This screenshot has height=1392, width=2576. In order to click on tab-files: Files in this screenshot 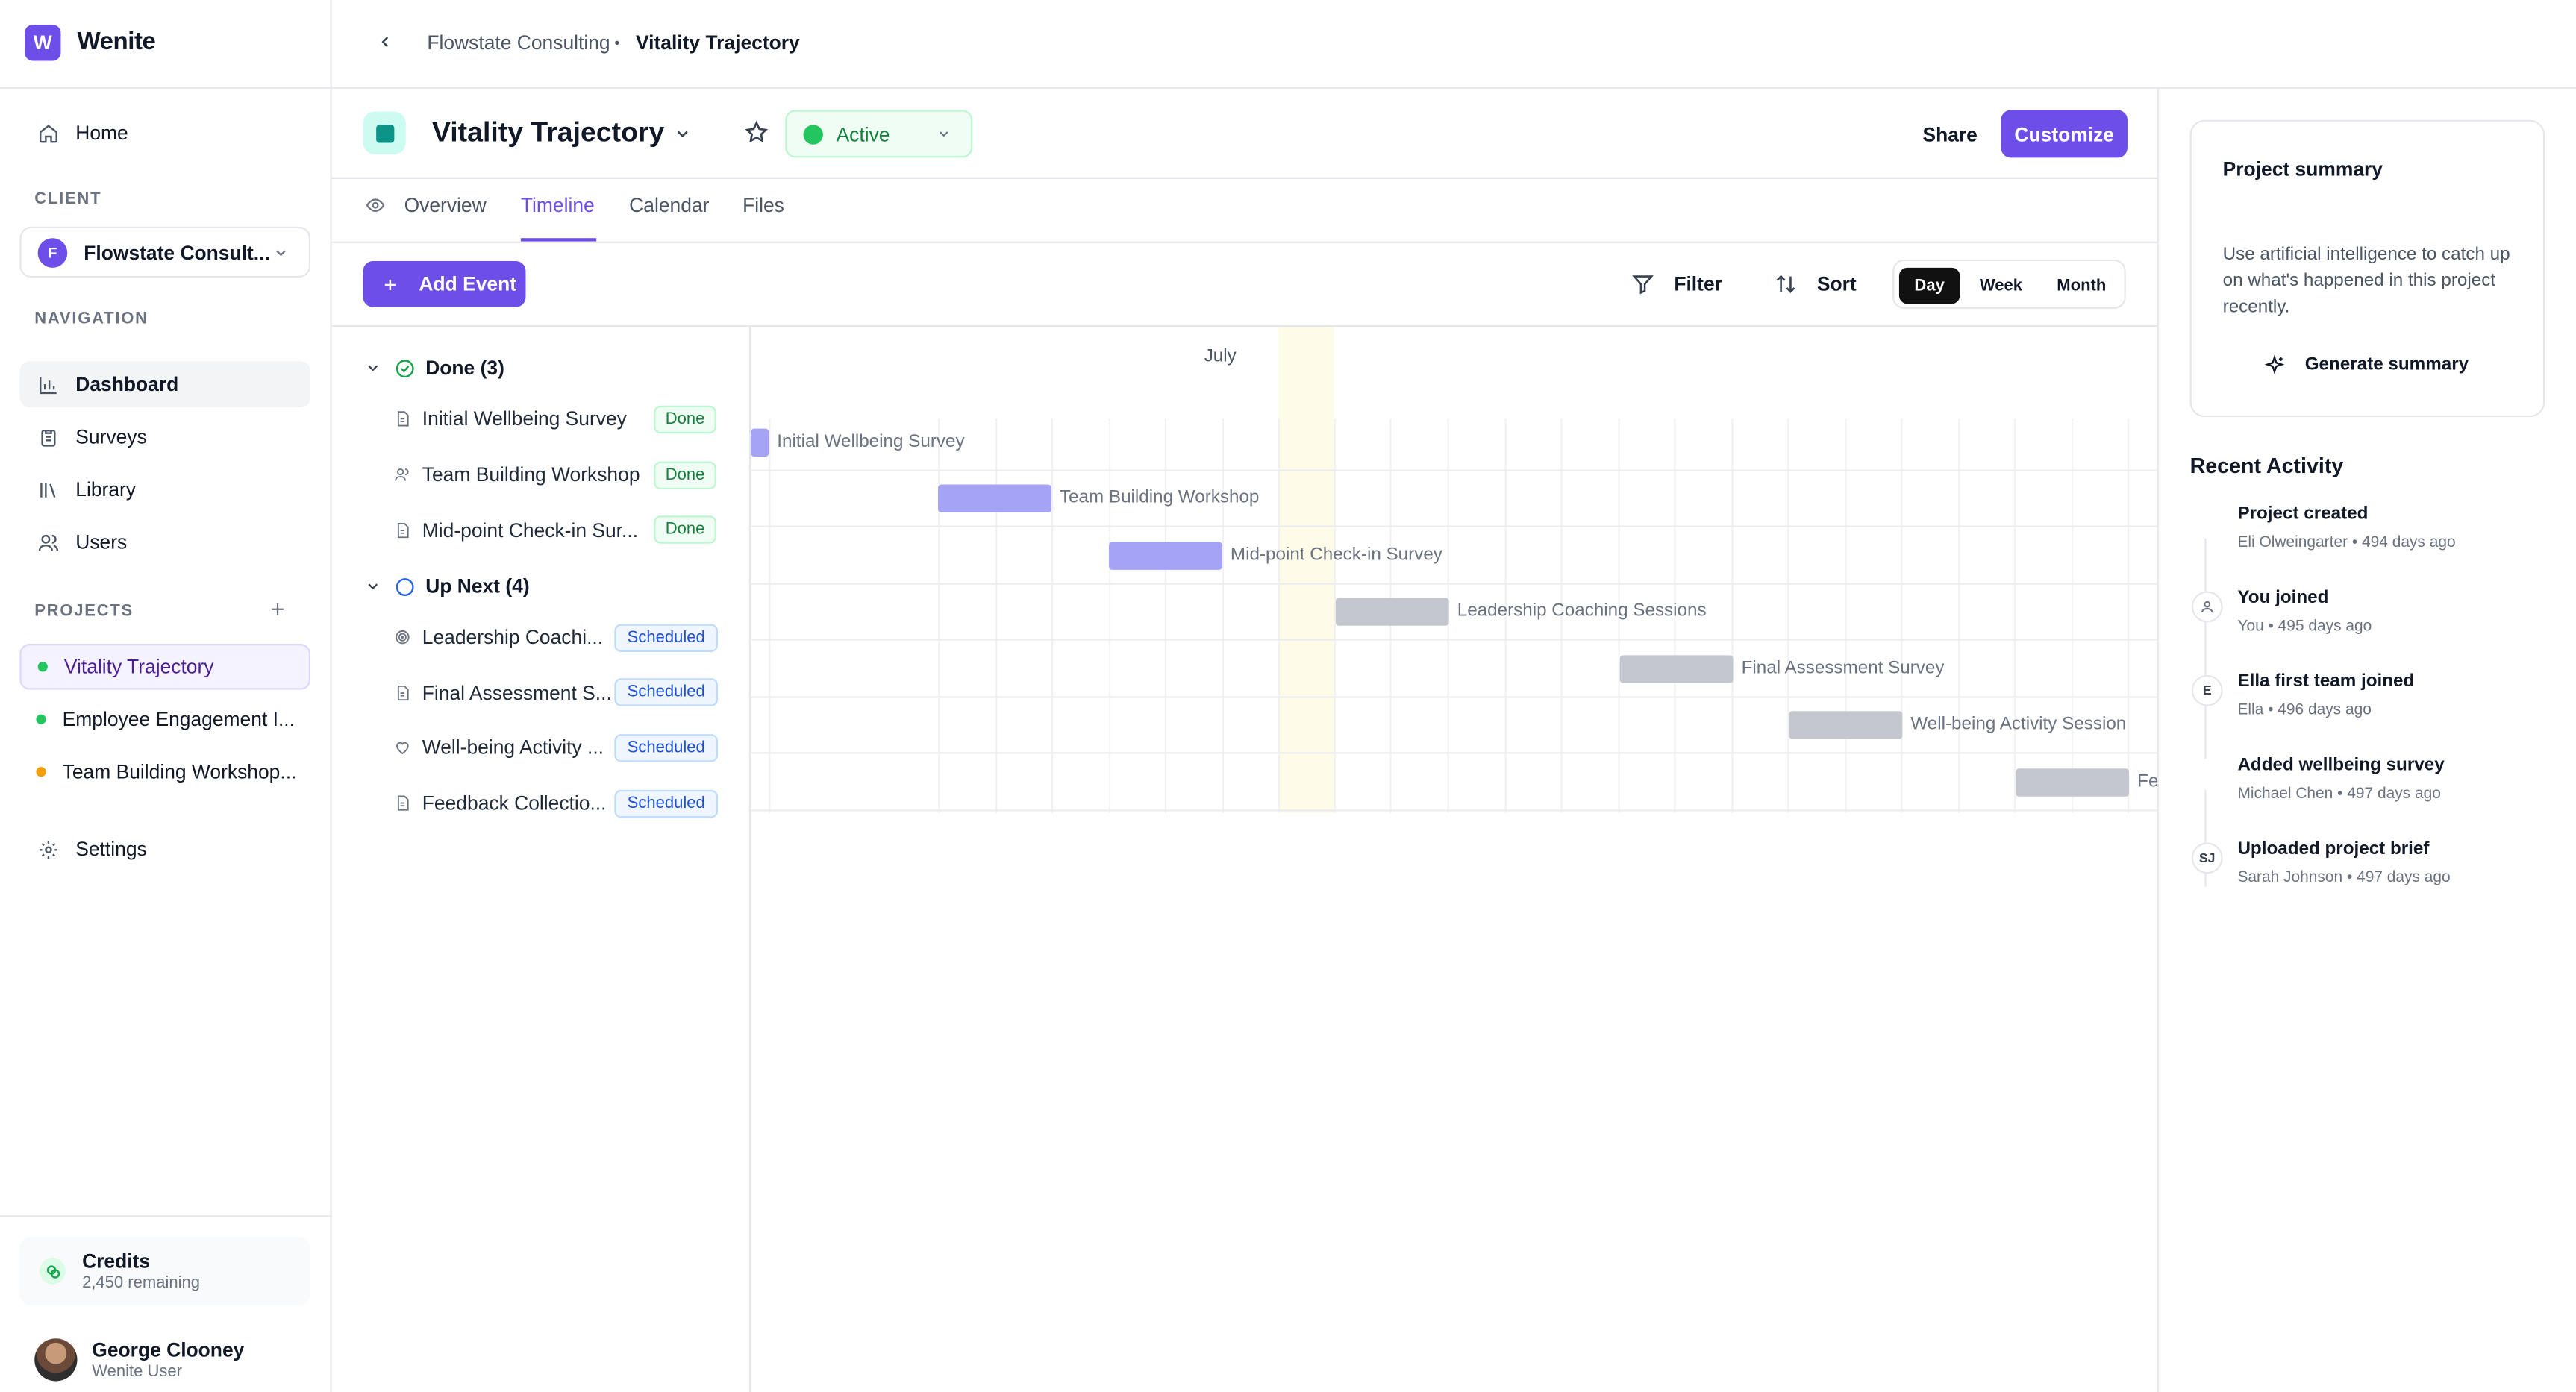, I will do `click(763, 205)`.